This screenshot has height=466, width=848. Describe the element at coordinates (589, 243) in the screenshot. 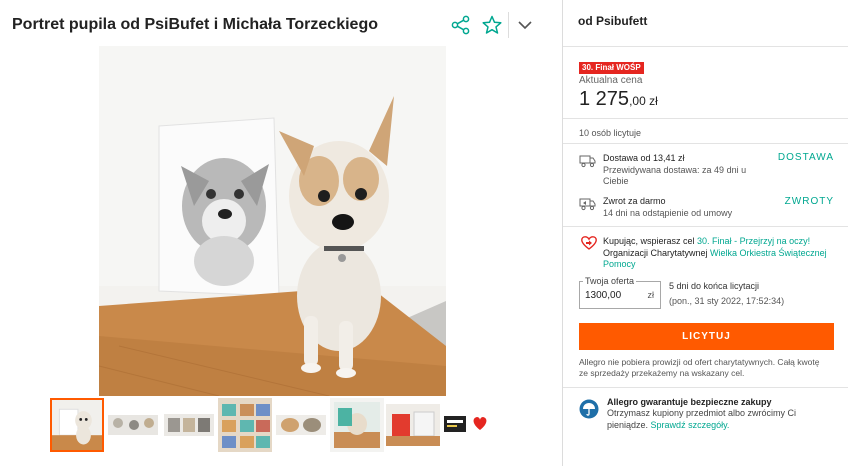

I see `heart-icon` at that location.